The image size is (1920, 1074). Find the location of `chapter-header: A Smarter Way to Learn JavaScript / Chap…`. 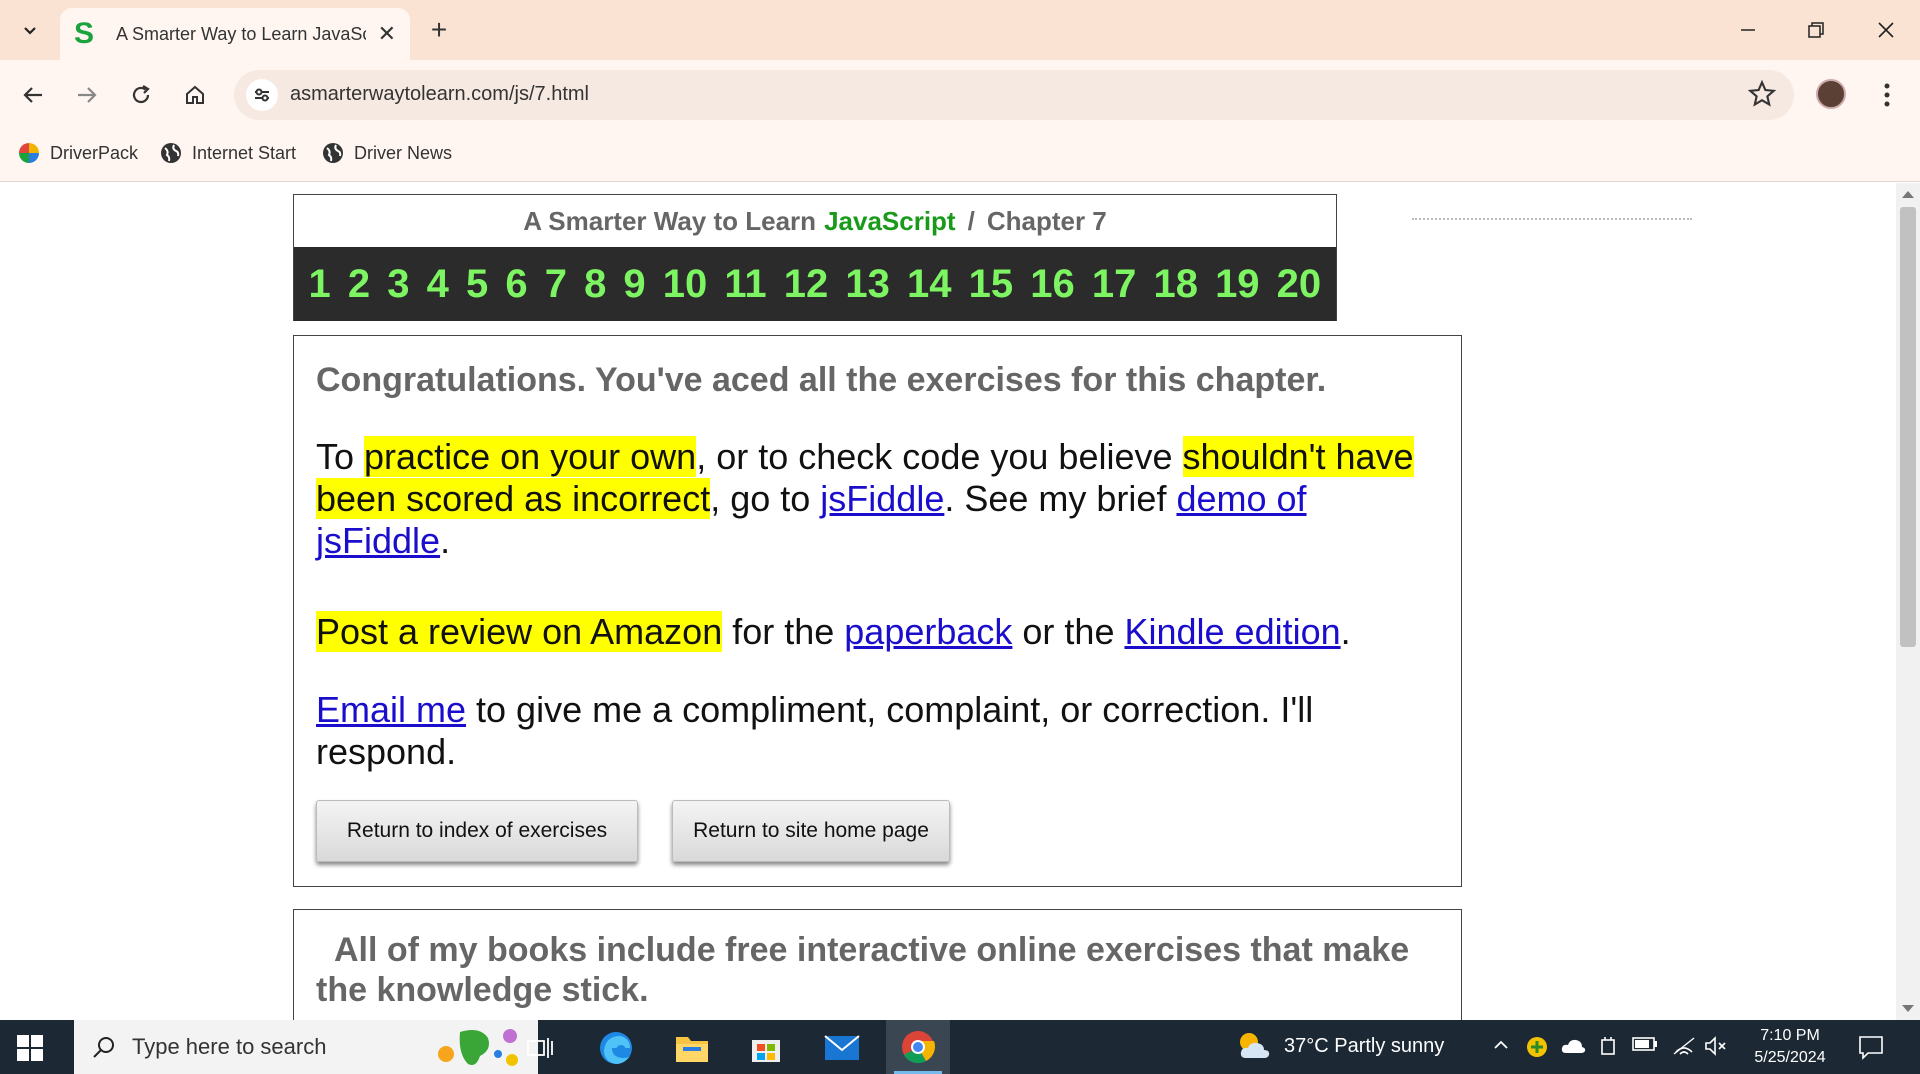

chapter-header: A Smarter Way to Learn JavaScript / Chap… is located at coordinates (815, 257).